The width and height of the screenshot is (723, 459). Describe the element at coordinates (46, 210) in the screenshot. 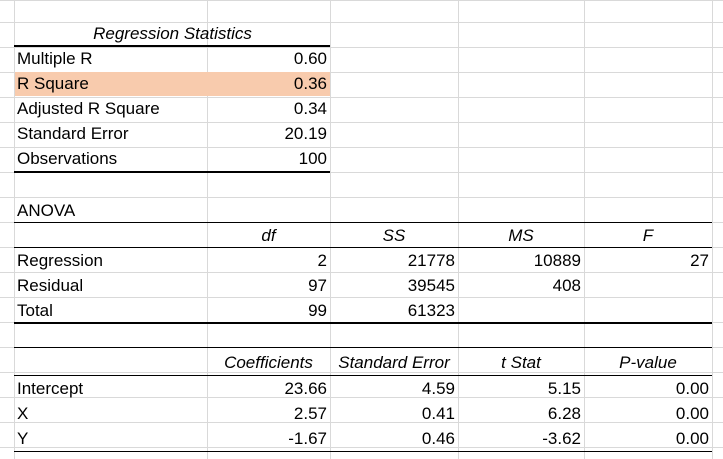

I see `anova-title: ANOVA` at that location.